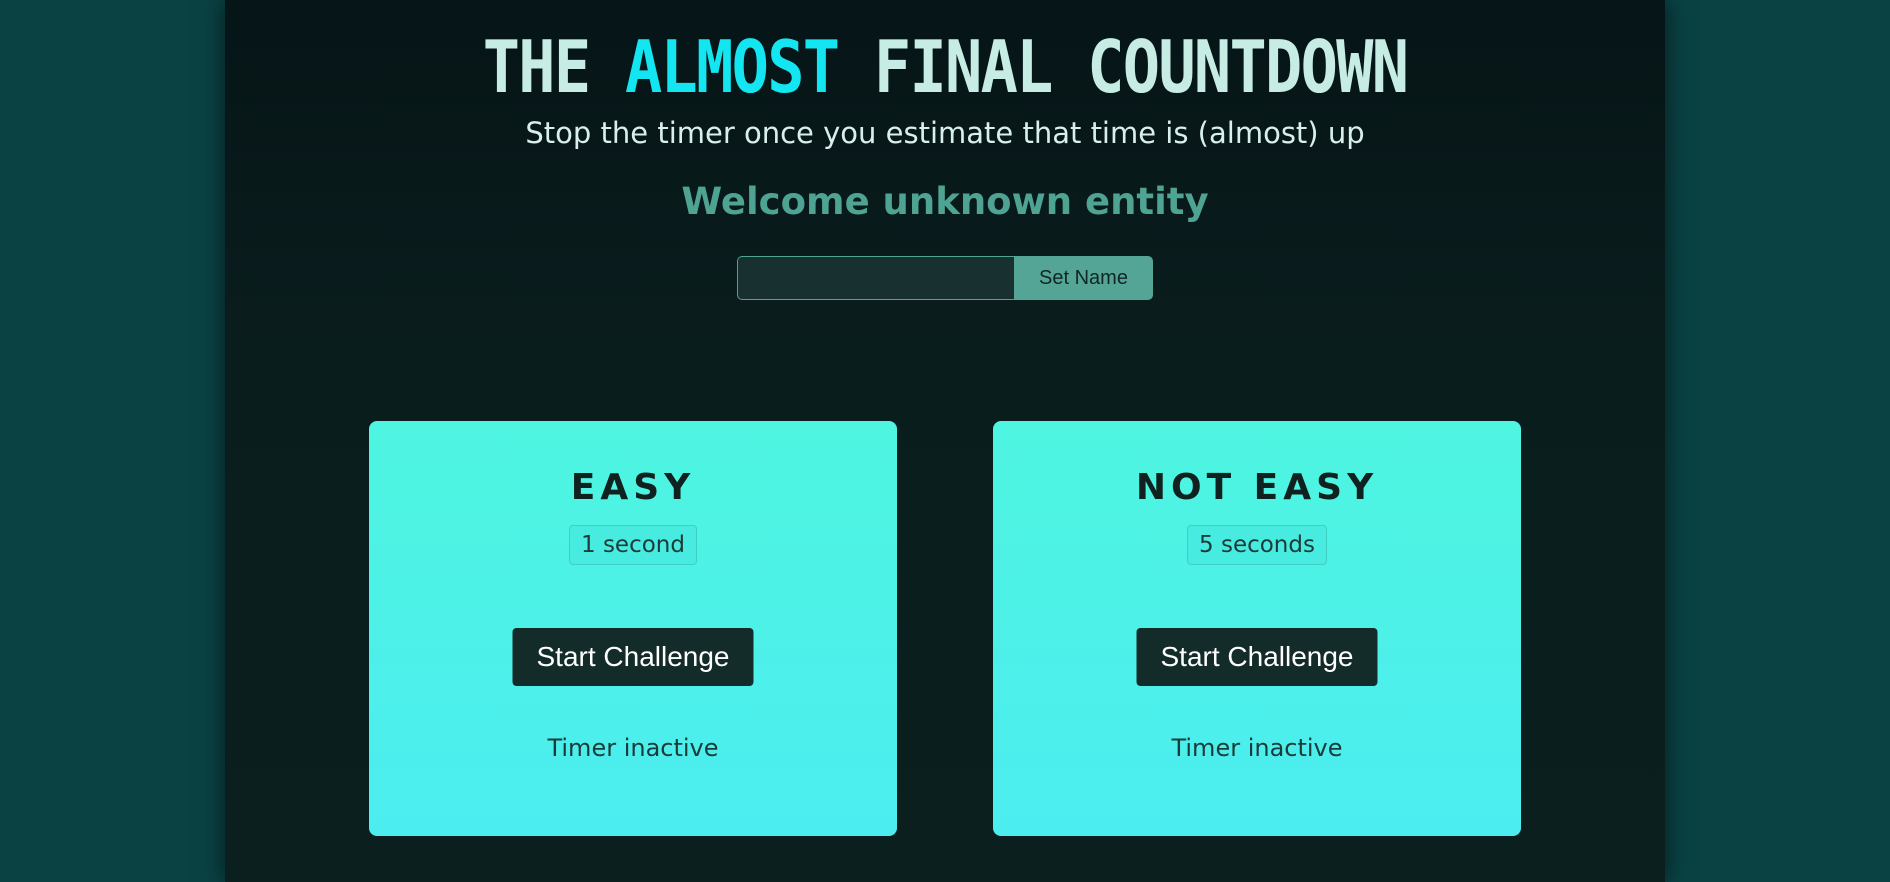 This screenshot has height=882, width=1890. I want to click on challenge-title: NOT EASY, so click(1257, 487).